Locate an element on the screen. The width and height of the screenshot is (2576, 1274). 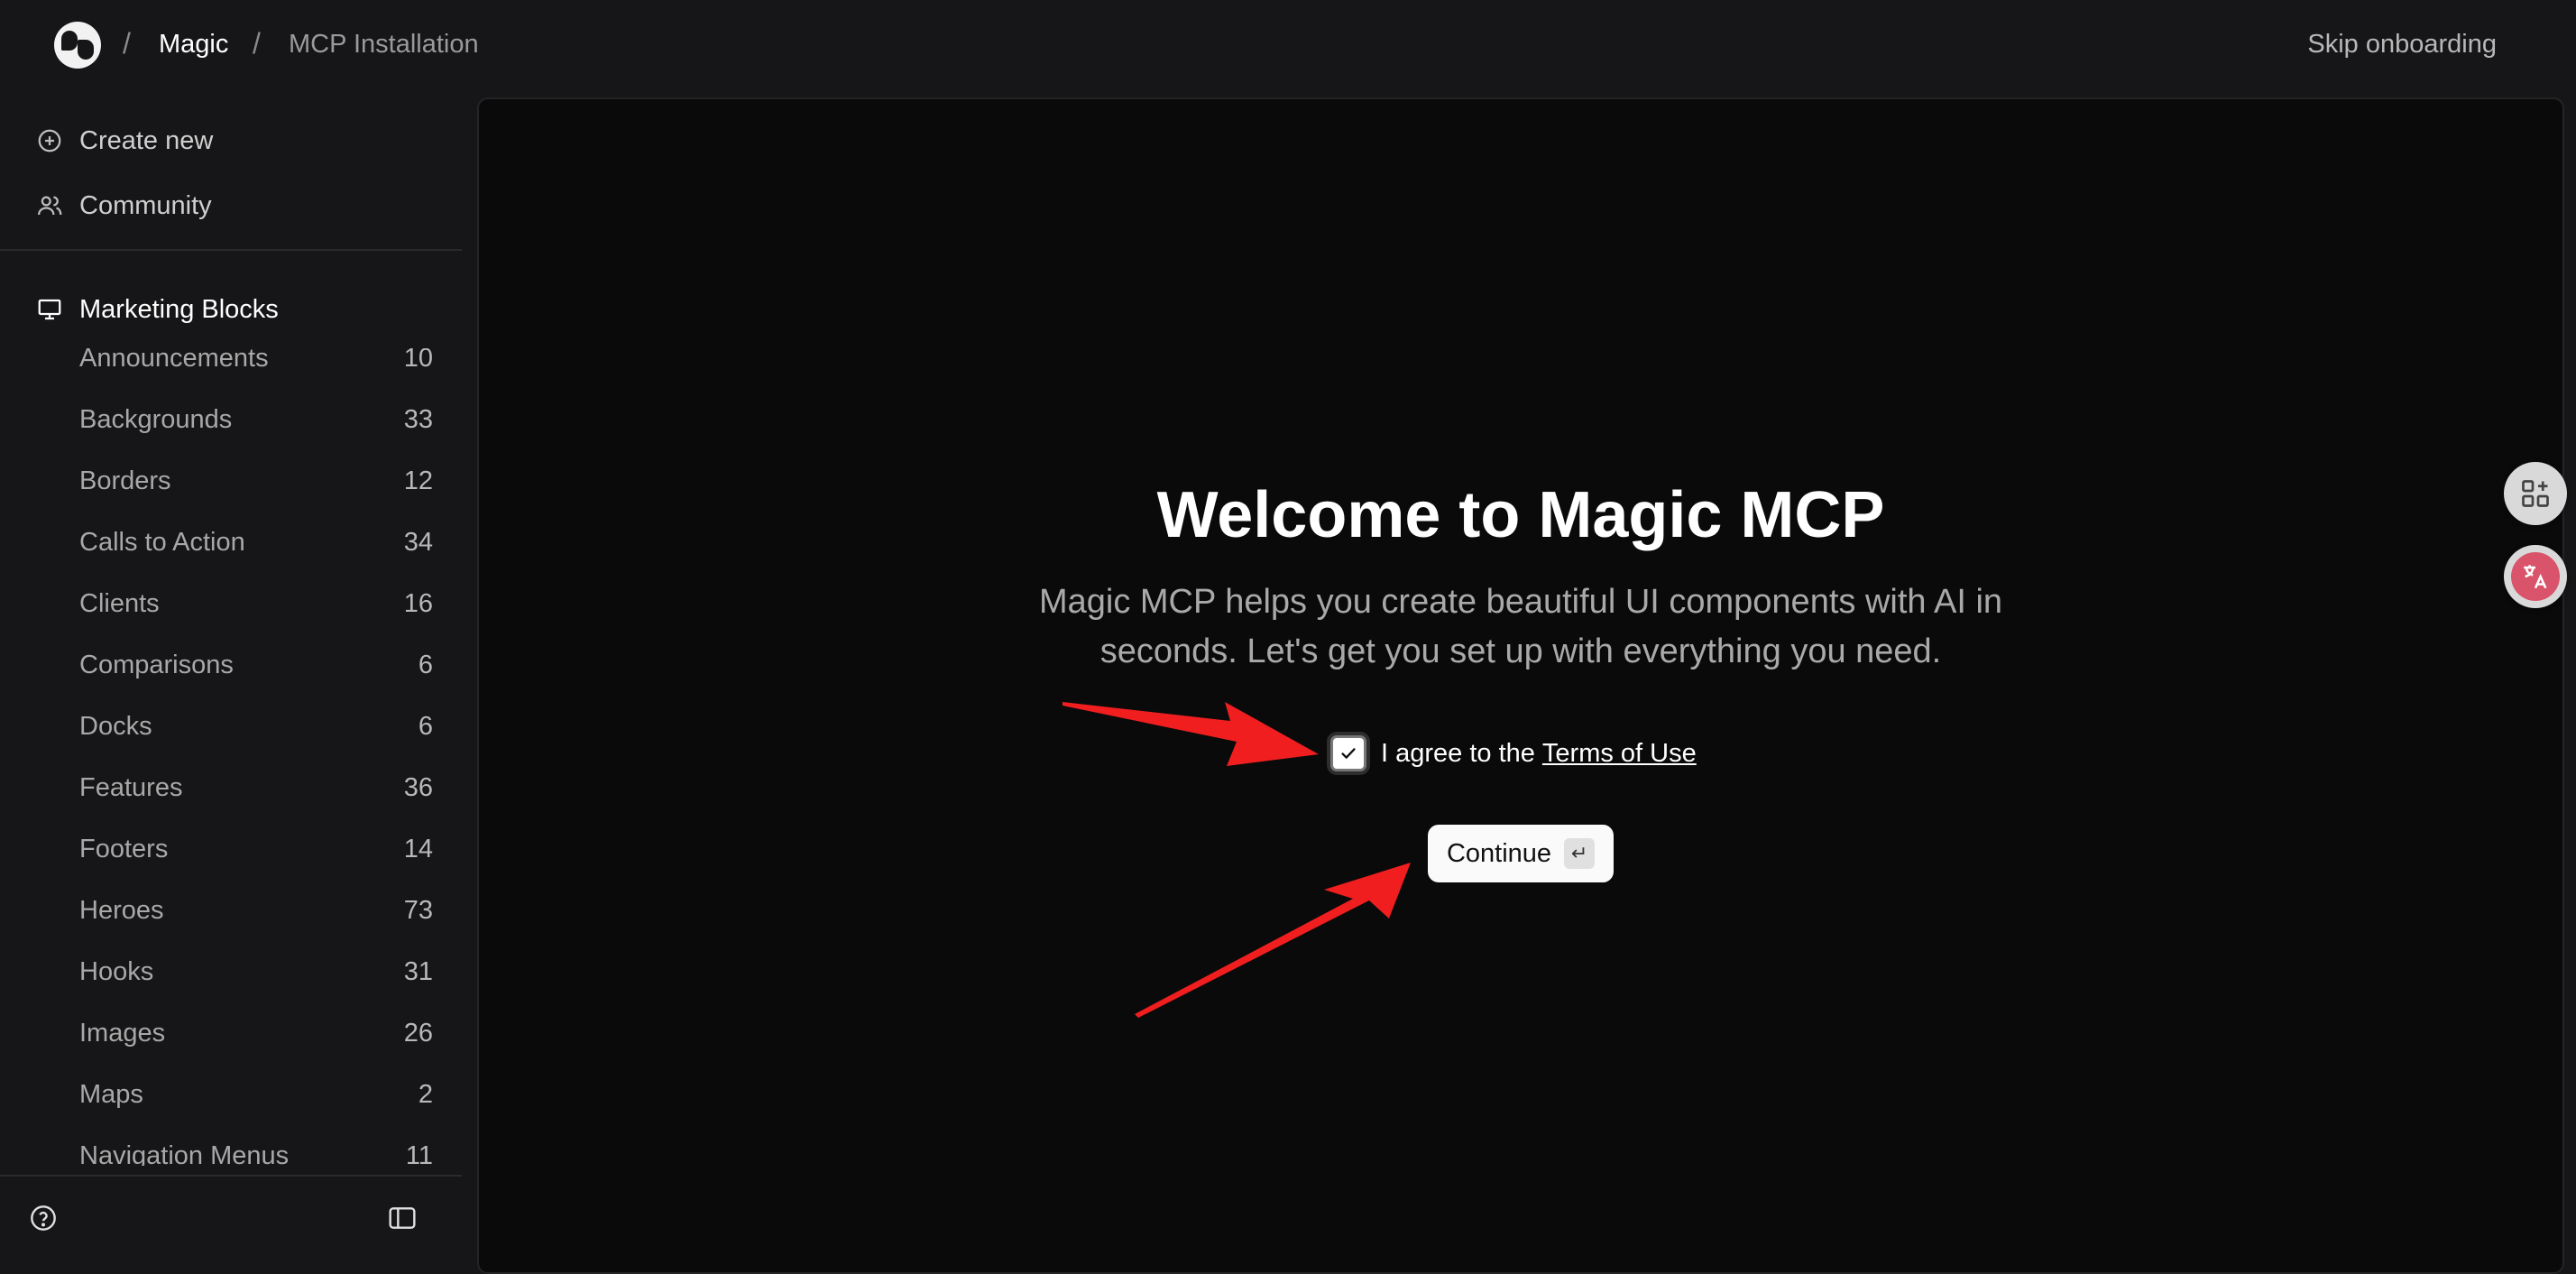
category-item-comparisons: Comparisons 6 is located at coordinates (256, 665).